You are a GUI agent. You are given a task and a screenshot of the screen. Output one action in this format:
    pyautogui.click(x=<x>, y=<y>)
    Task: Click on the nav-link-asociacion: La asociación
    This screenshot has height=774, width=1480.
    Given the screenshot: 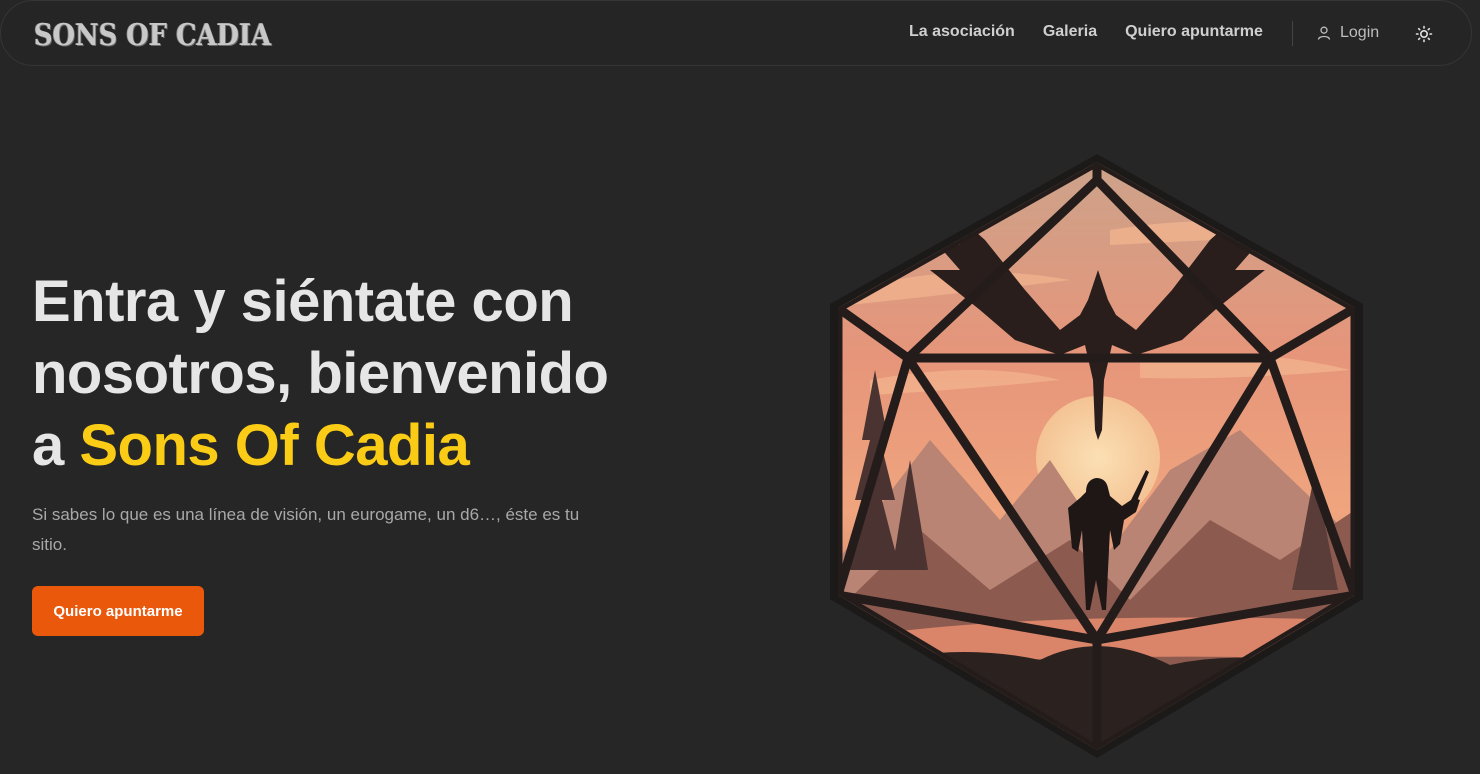 What is the action you would take?
    pyautogui.click(x=962, y=32)
    